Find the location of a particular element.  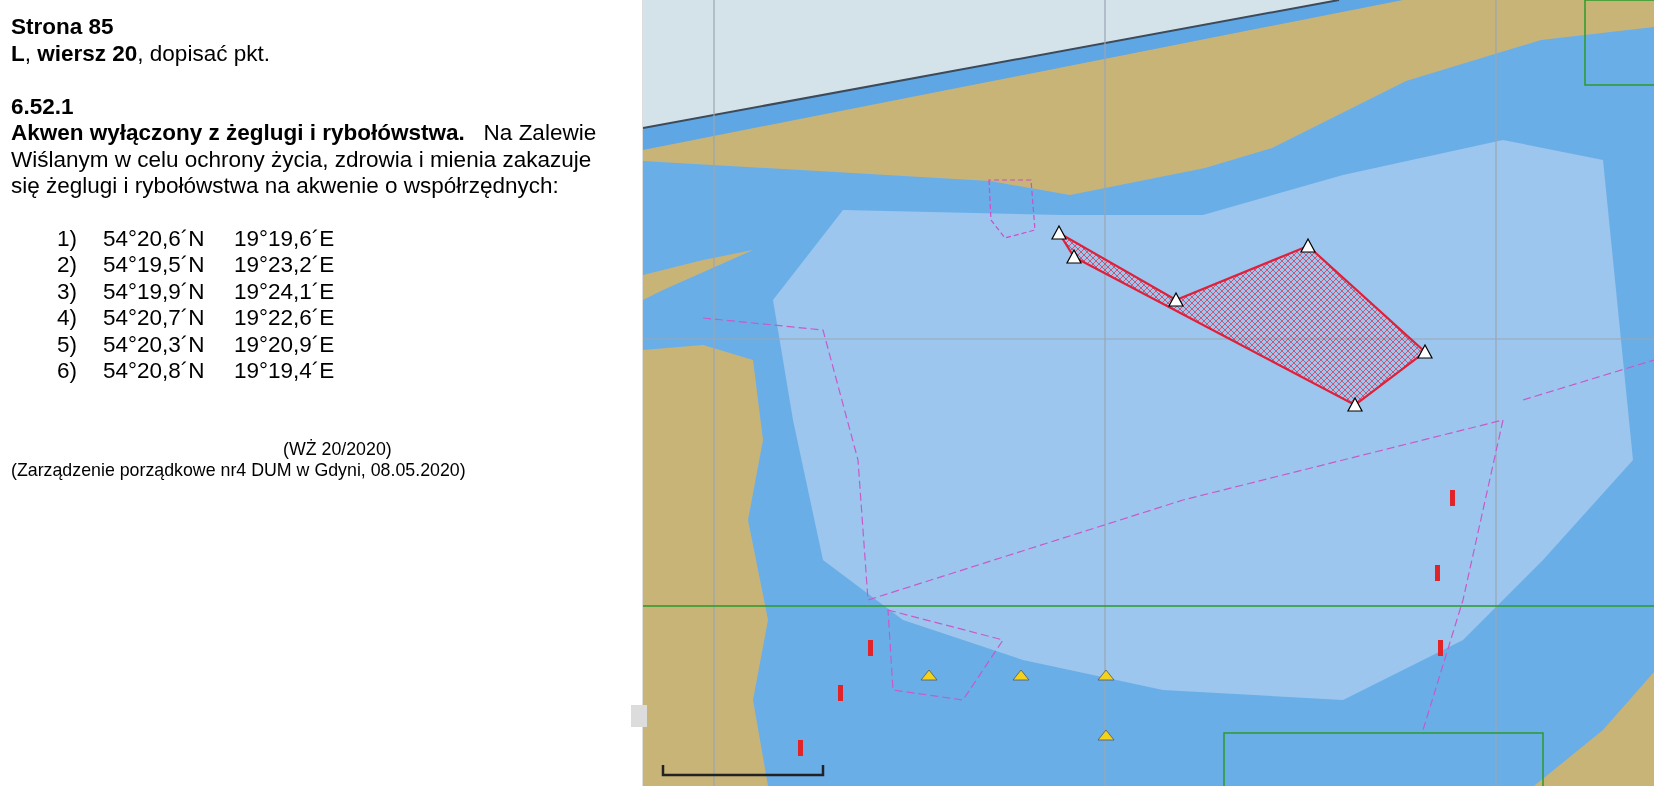

longitude-text: 19°20,9´E is located at coordinates (284, 344).